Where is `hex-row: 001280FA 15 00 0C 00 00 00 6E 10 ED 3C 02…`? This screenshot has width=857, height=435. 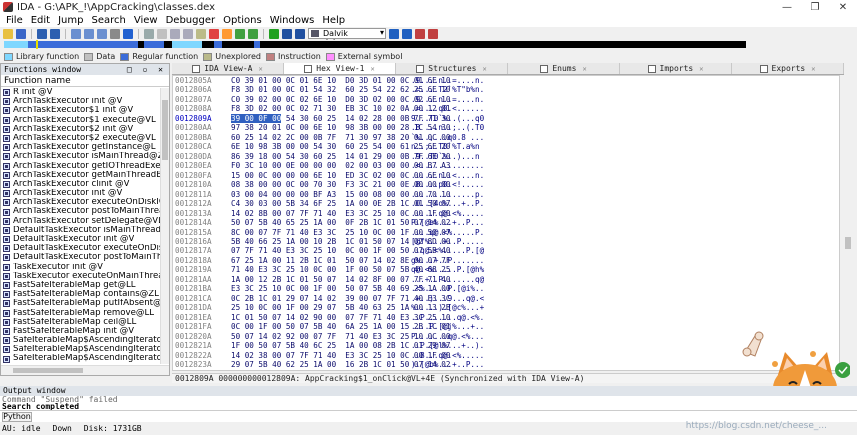 hex-row: 001280FA 15 00 0C 00 00 00 6E 10 ED 3C 02… is located at coordinates (506, 175).